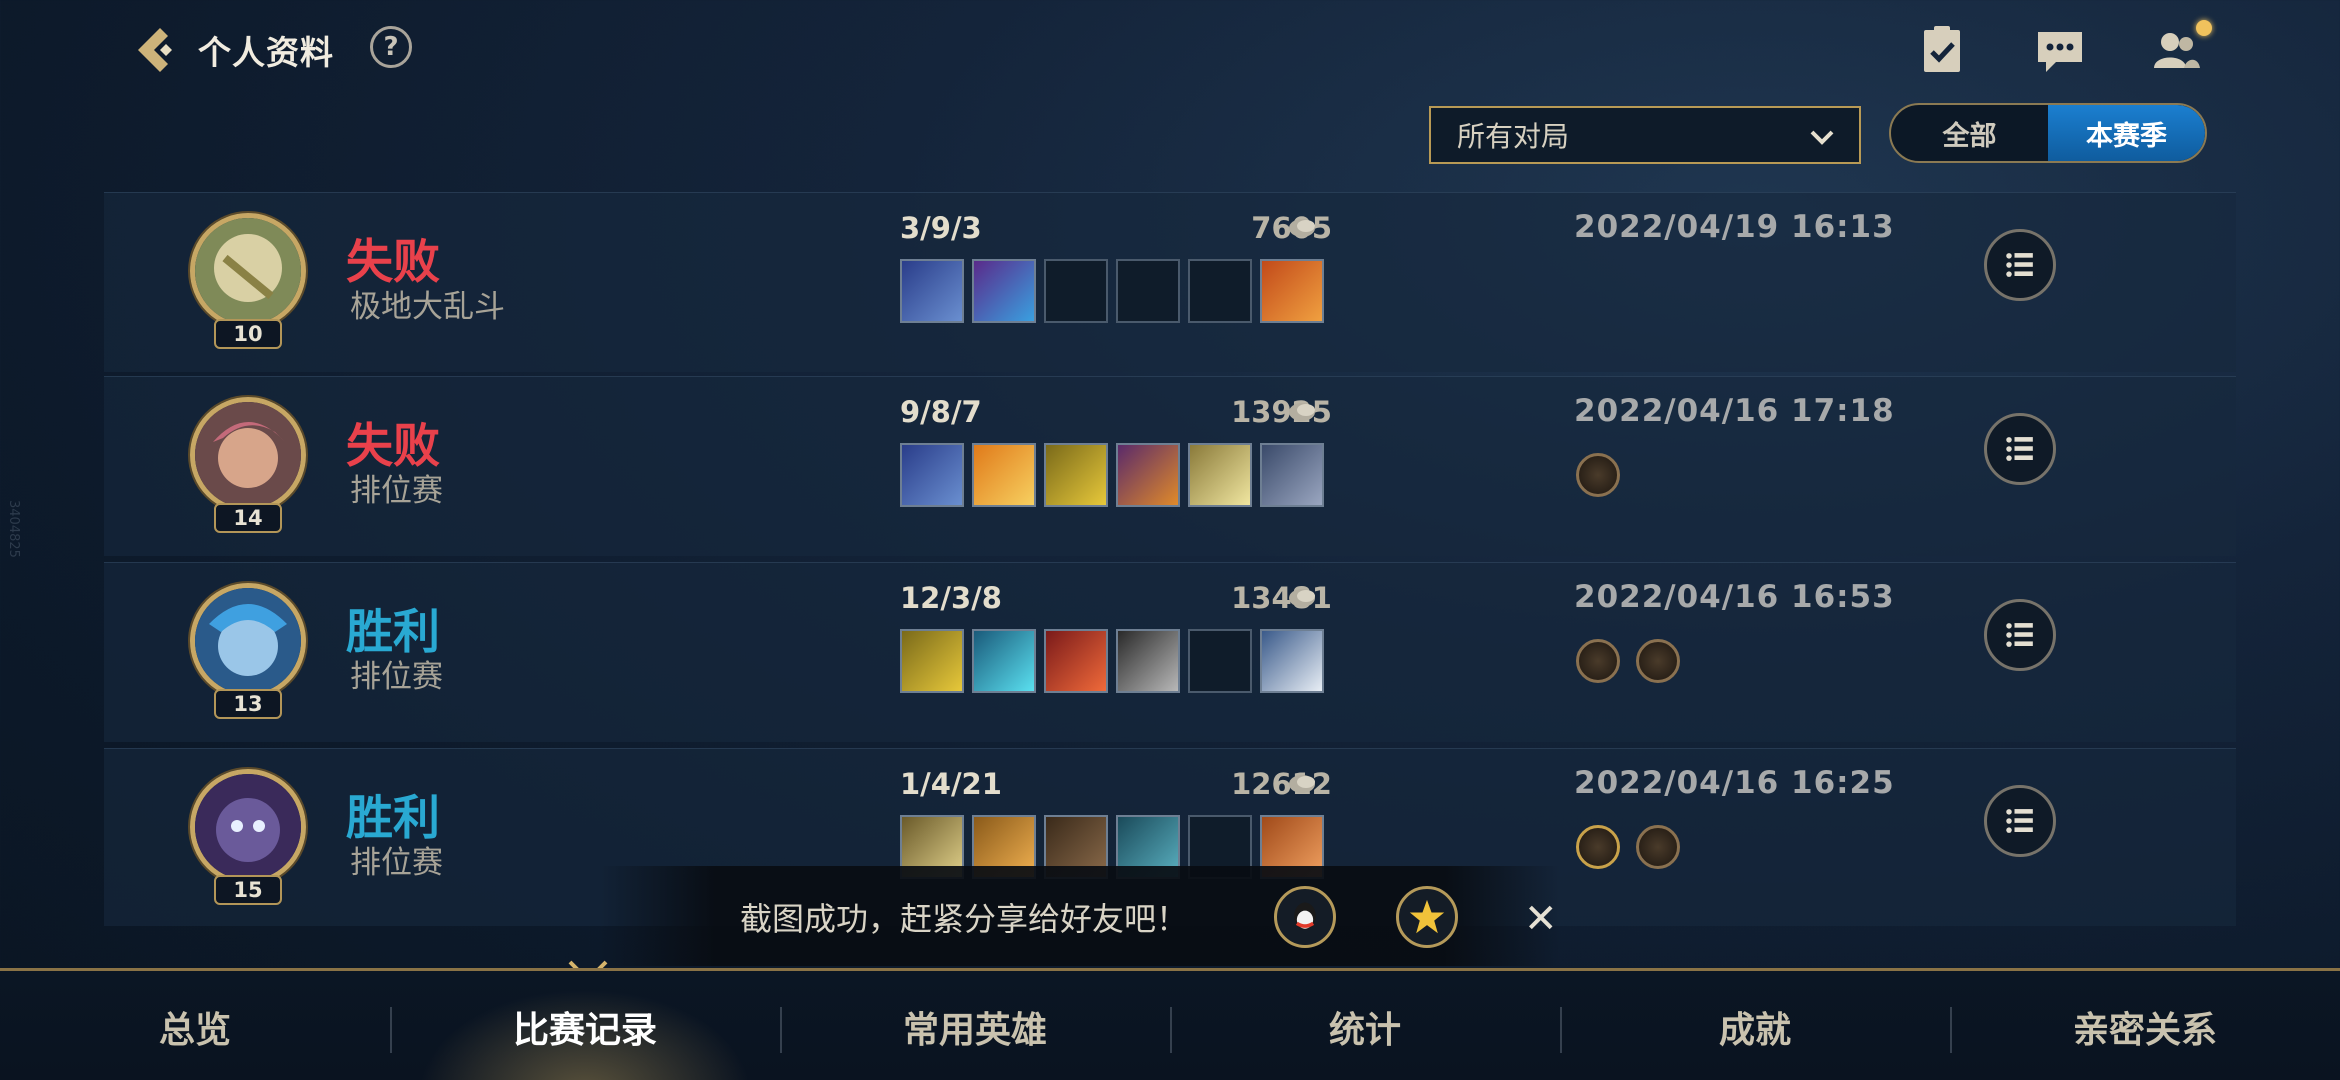  I want to click on qq-share-icon, so click(1305, 917).